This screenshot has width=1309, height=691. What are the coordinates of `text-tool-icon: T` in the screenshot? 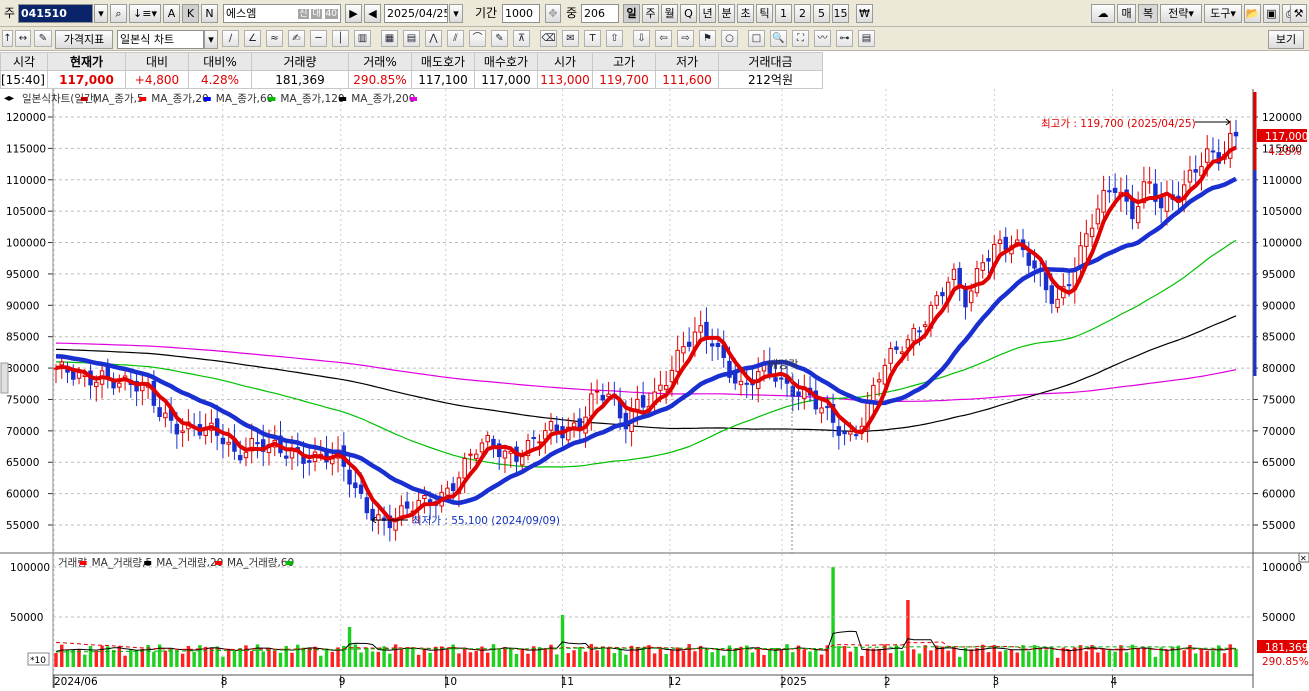 It's located at (592, 38).